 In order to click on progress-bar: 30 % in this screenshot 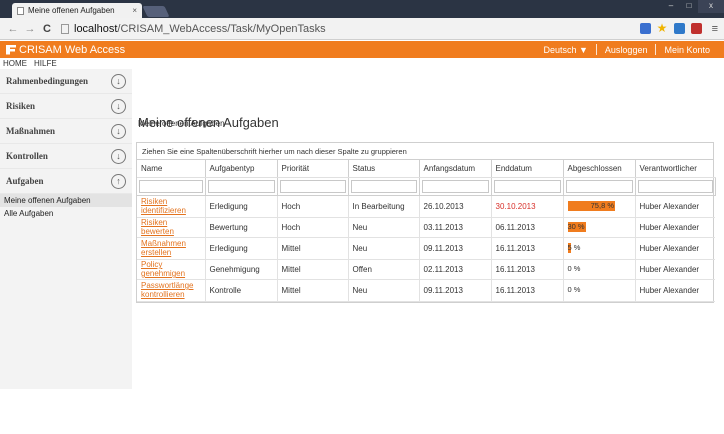, I will do `click(599, 227)`.